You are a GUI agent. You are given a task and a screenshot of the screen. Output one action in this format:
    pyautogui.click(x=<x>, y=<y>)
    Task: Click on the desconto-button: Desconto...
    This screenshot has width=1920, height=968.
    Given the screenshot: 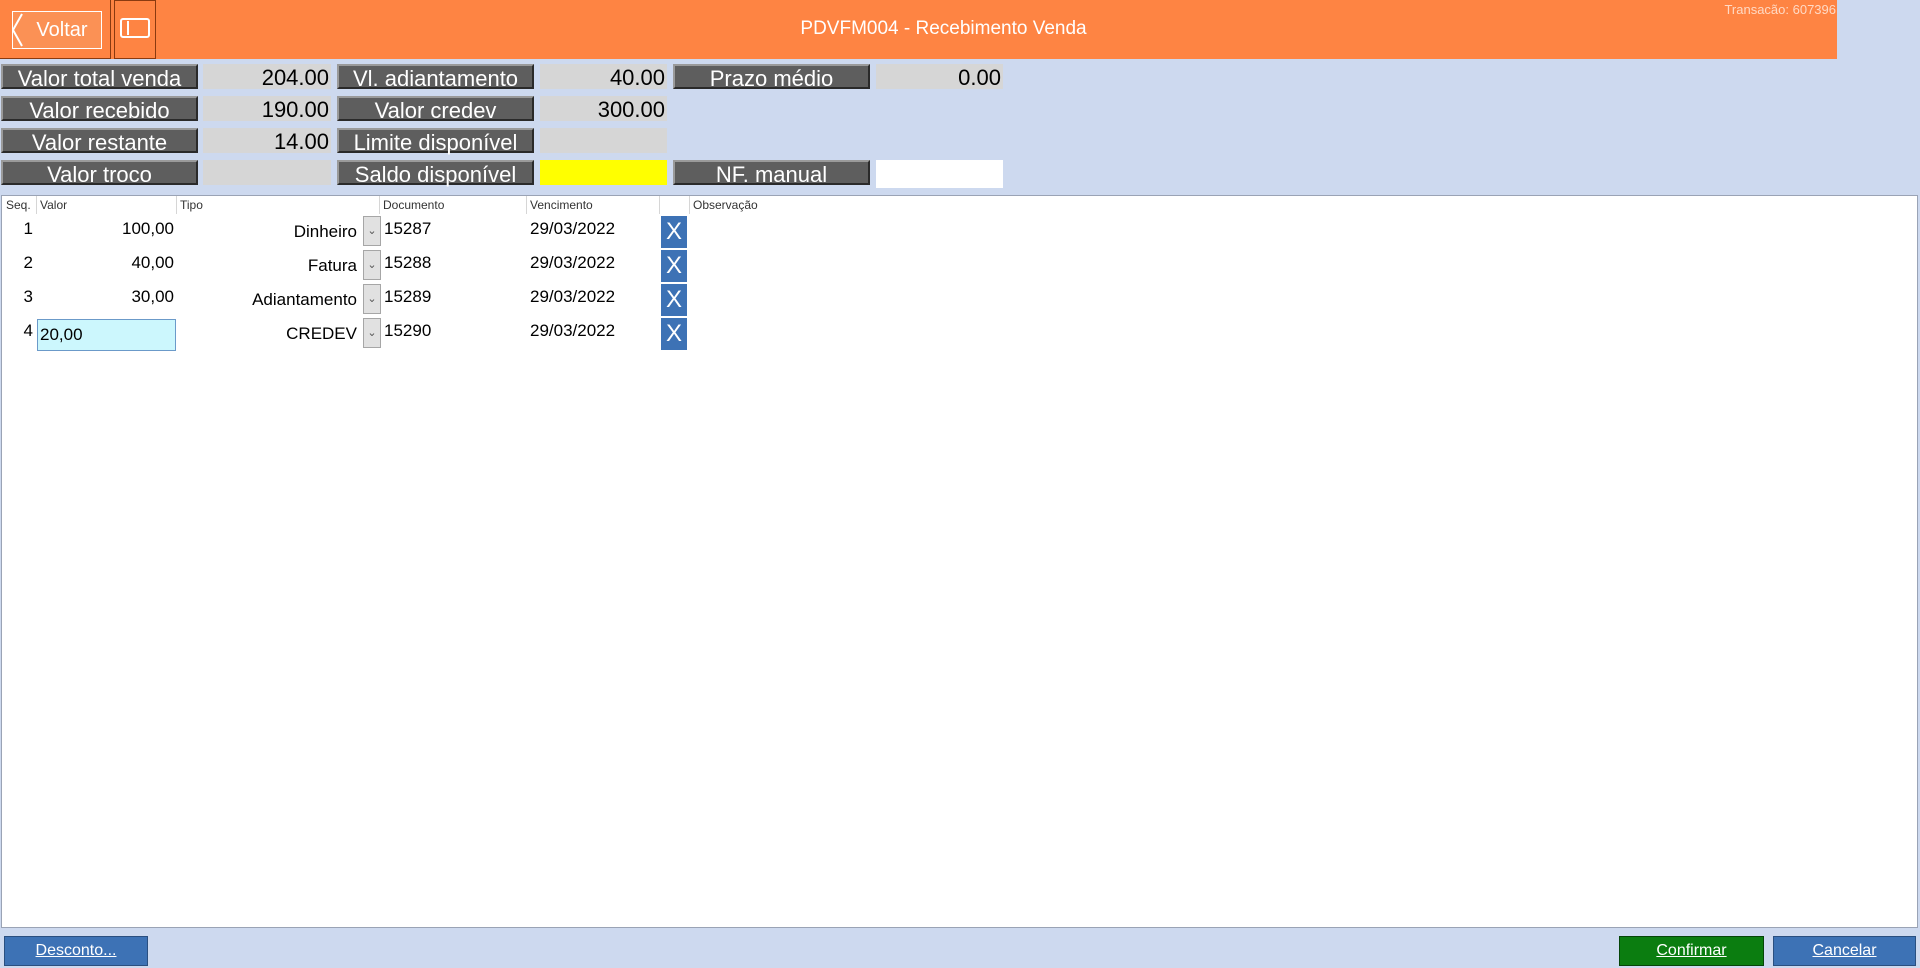 What is the action you would take?
    pyautogui.click(x=76, y=951)
    